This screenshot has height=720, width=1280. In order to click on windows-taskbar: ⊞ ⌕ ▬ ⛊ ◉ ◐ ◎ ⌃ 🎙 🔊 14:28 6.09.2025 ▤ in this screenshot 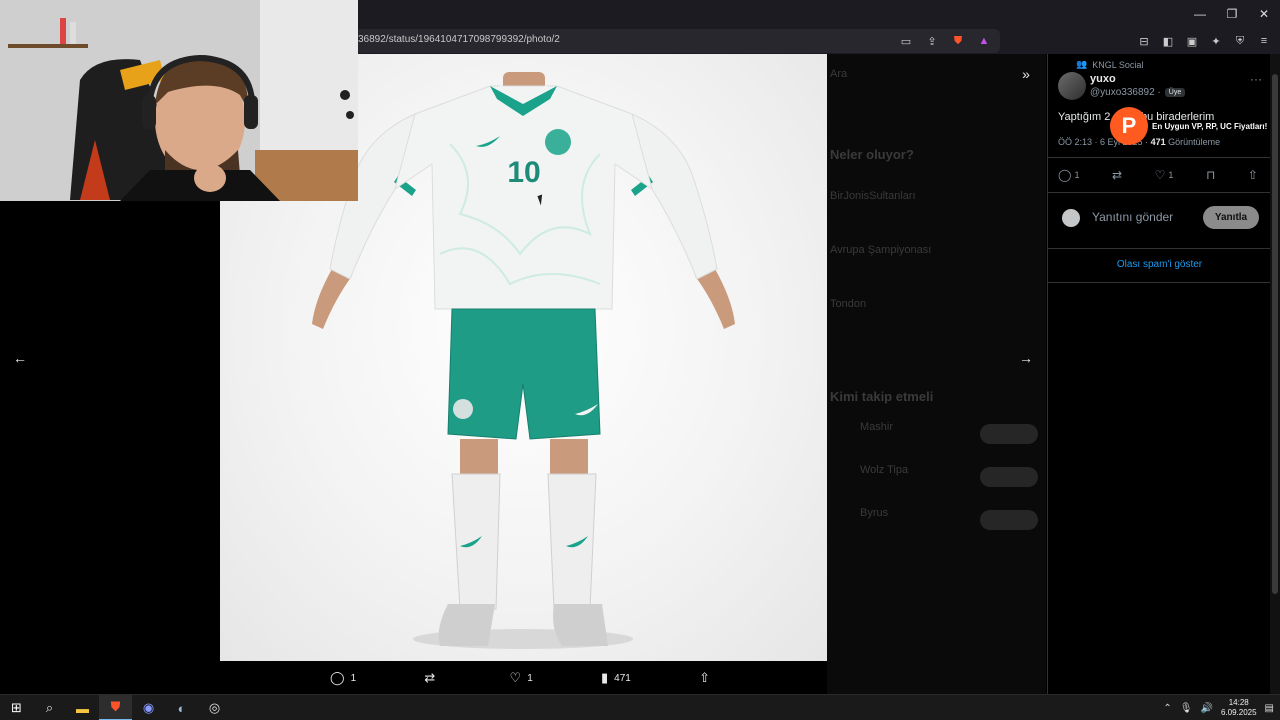, I will do `click(640, 707)`.